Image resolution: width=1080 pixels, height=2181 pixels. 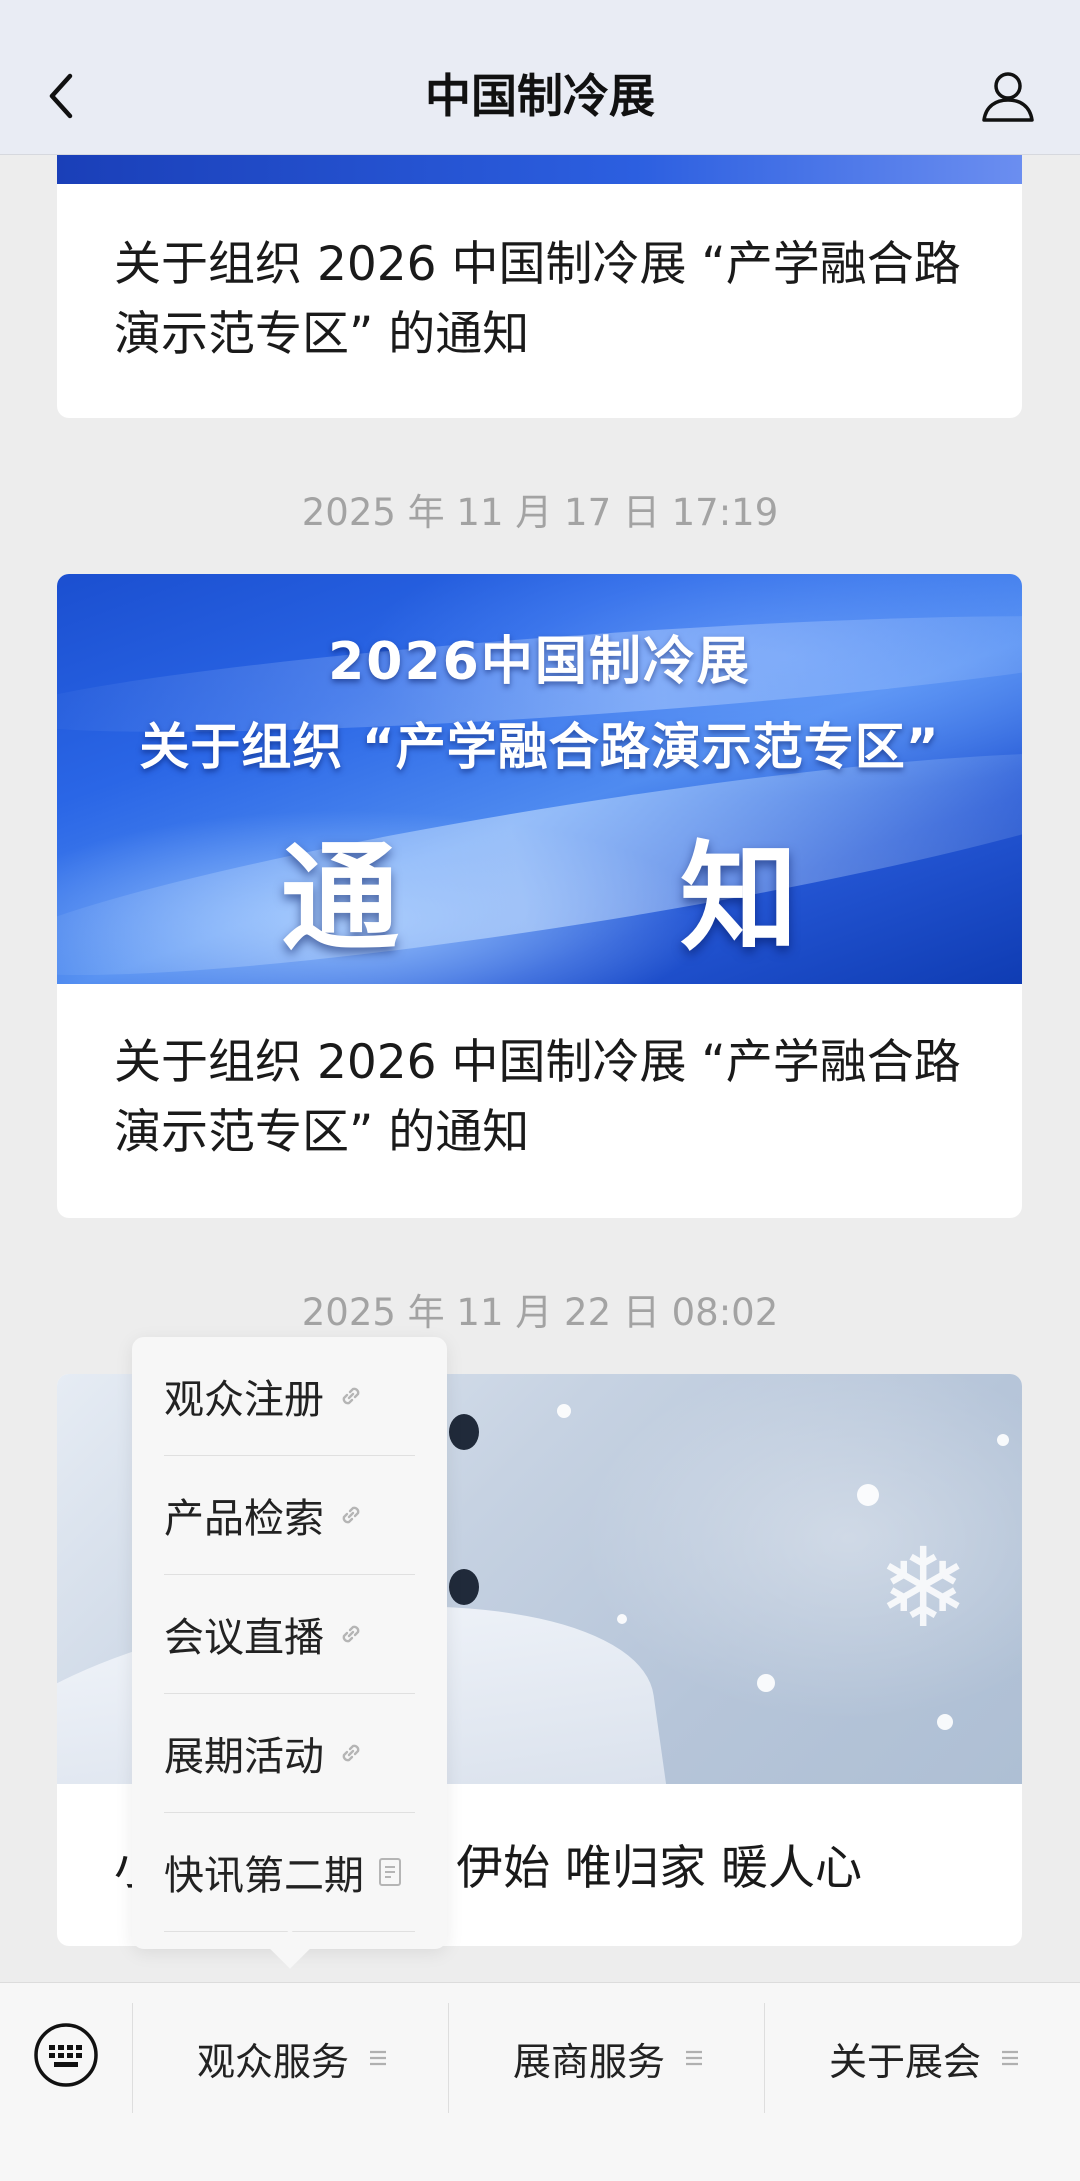 I want to click on menu-item-live-conference: 会议直播, so click(x=289, y=1634).